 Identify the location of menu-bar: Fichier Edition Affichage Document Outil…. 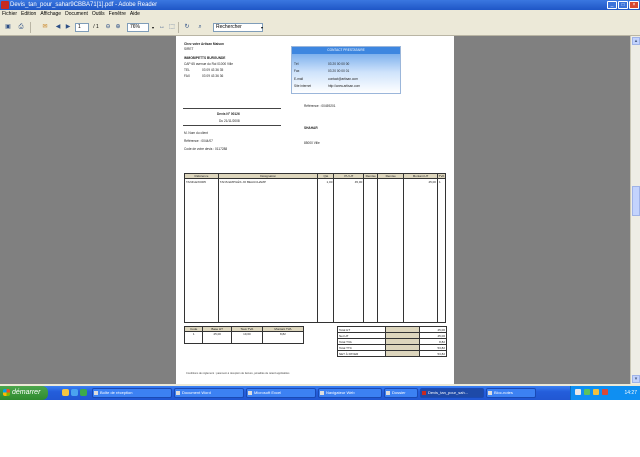
(320, 14).